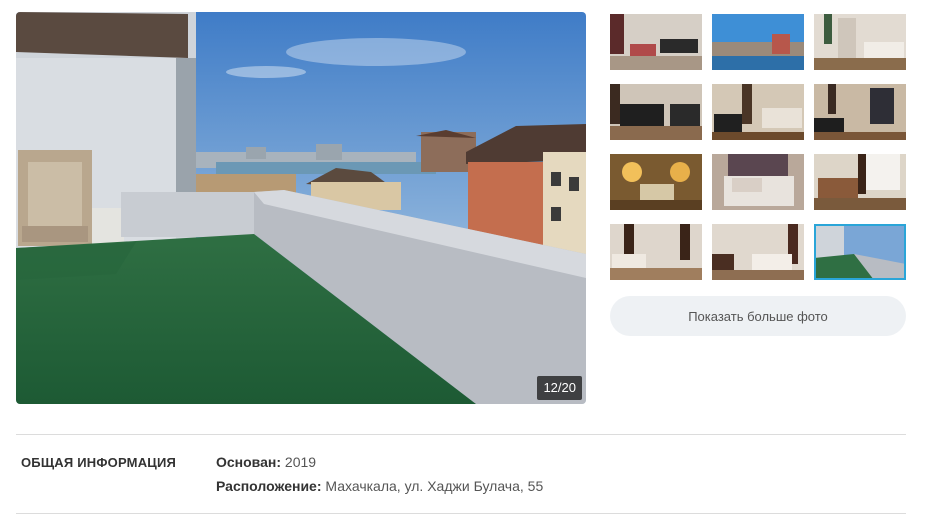 The image size is (927, 516). Describe the element at coordinates (461, 513) in the screenshot. I see `divider-bottom` at that location.